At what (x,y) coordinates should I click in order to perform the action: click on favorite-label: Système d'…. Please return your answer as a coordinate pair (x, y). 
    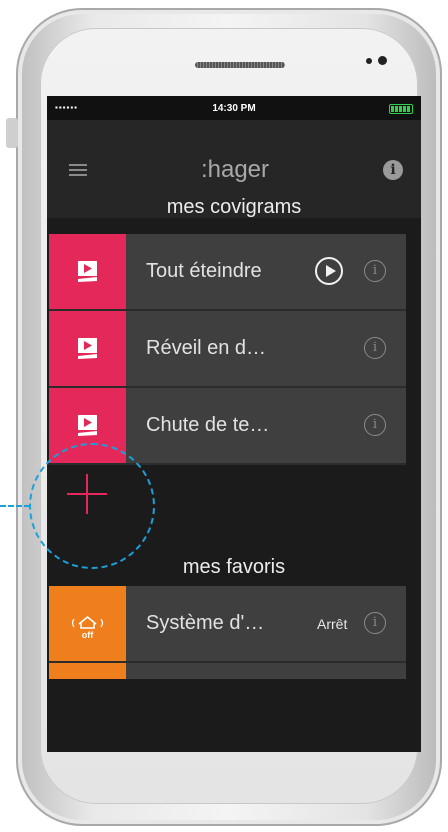
    Looking at the image, I should click on (205, 623).